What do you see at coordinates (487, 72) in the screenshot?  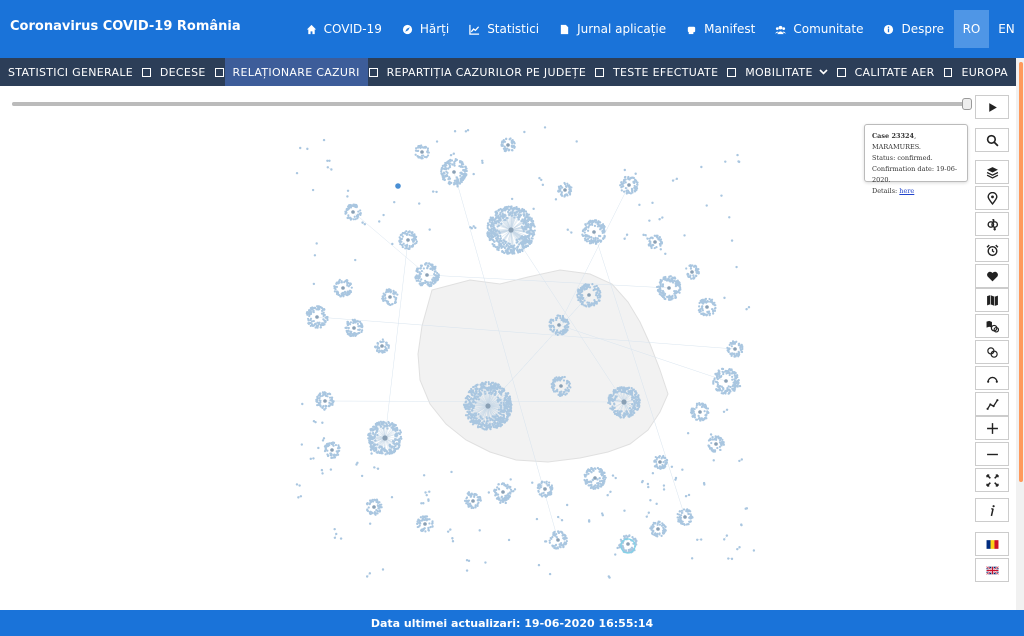 I see `tab-repartitia-judete: REPARTIȚIA CAZURILOR PE JUDEȚE` at bounding box center [487, 72].